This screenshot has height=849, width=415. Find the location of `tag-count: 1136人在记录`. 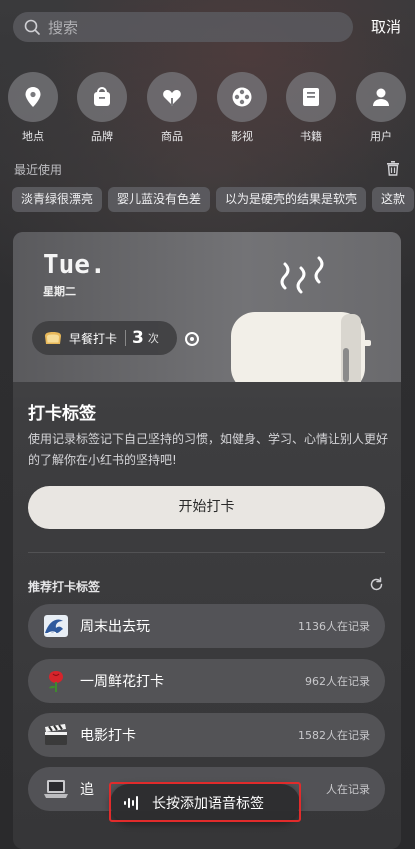

tag-count: 1136人在记录 is located at coordinates (334, 626).